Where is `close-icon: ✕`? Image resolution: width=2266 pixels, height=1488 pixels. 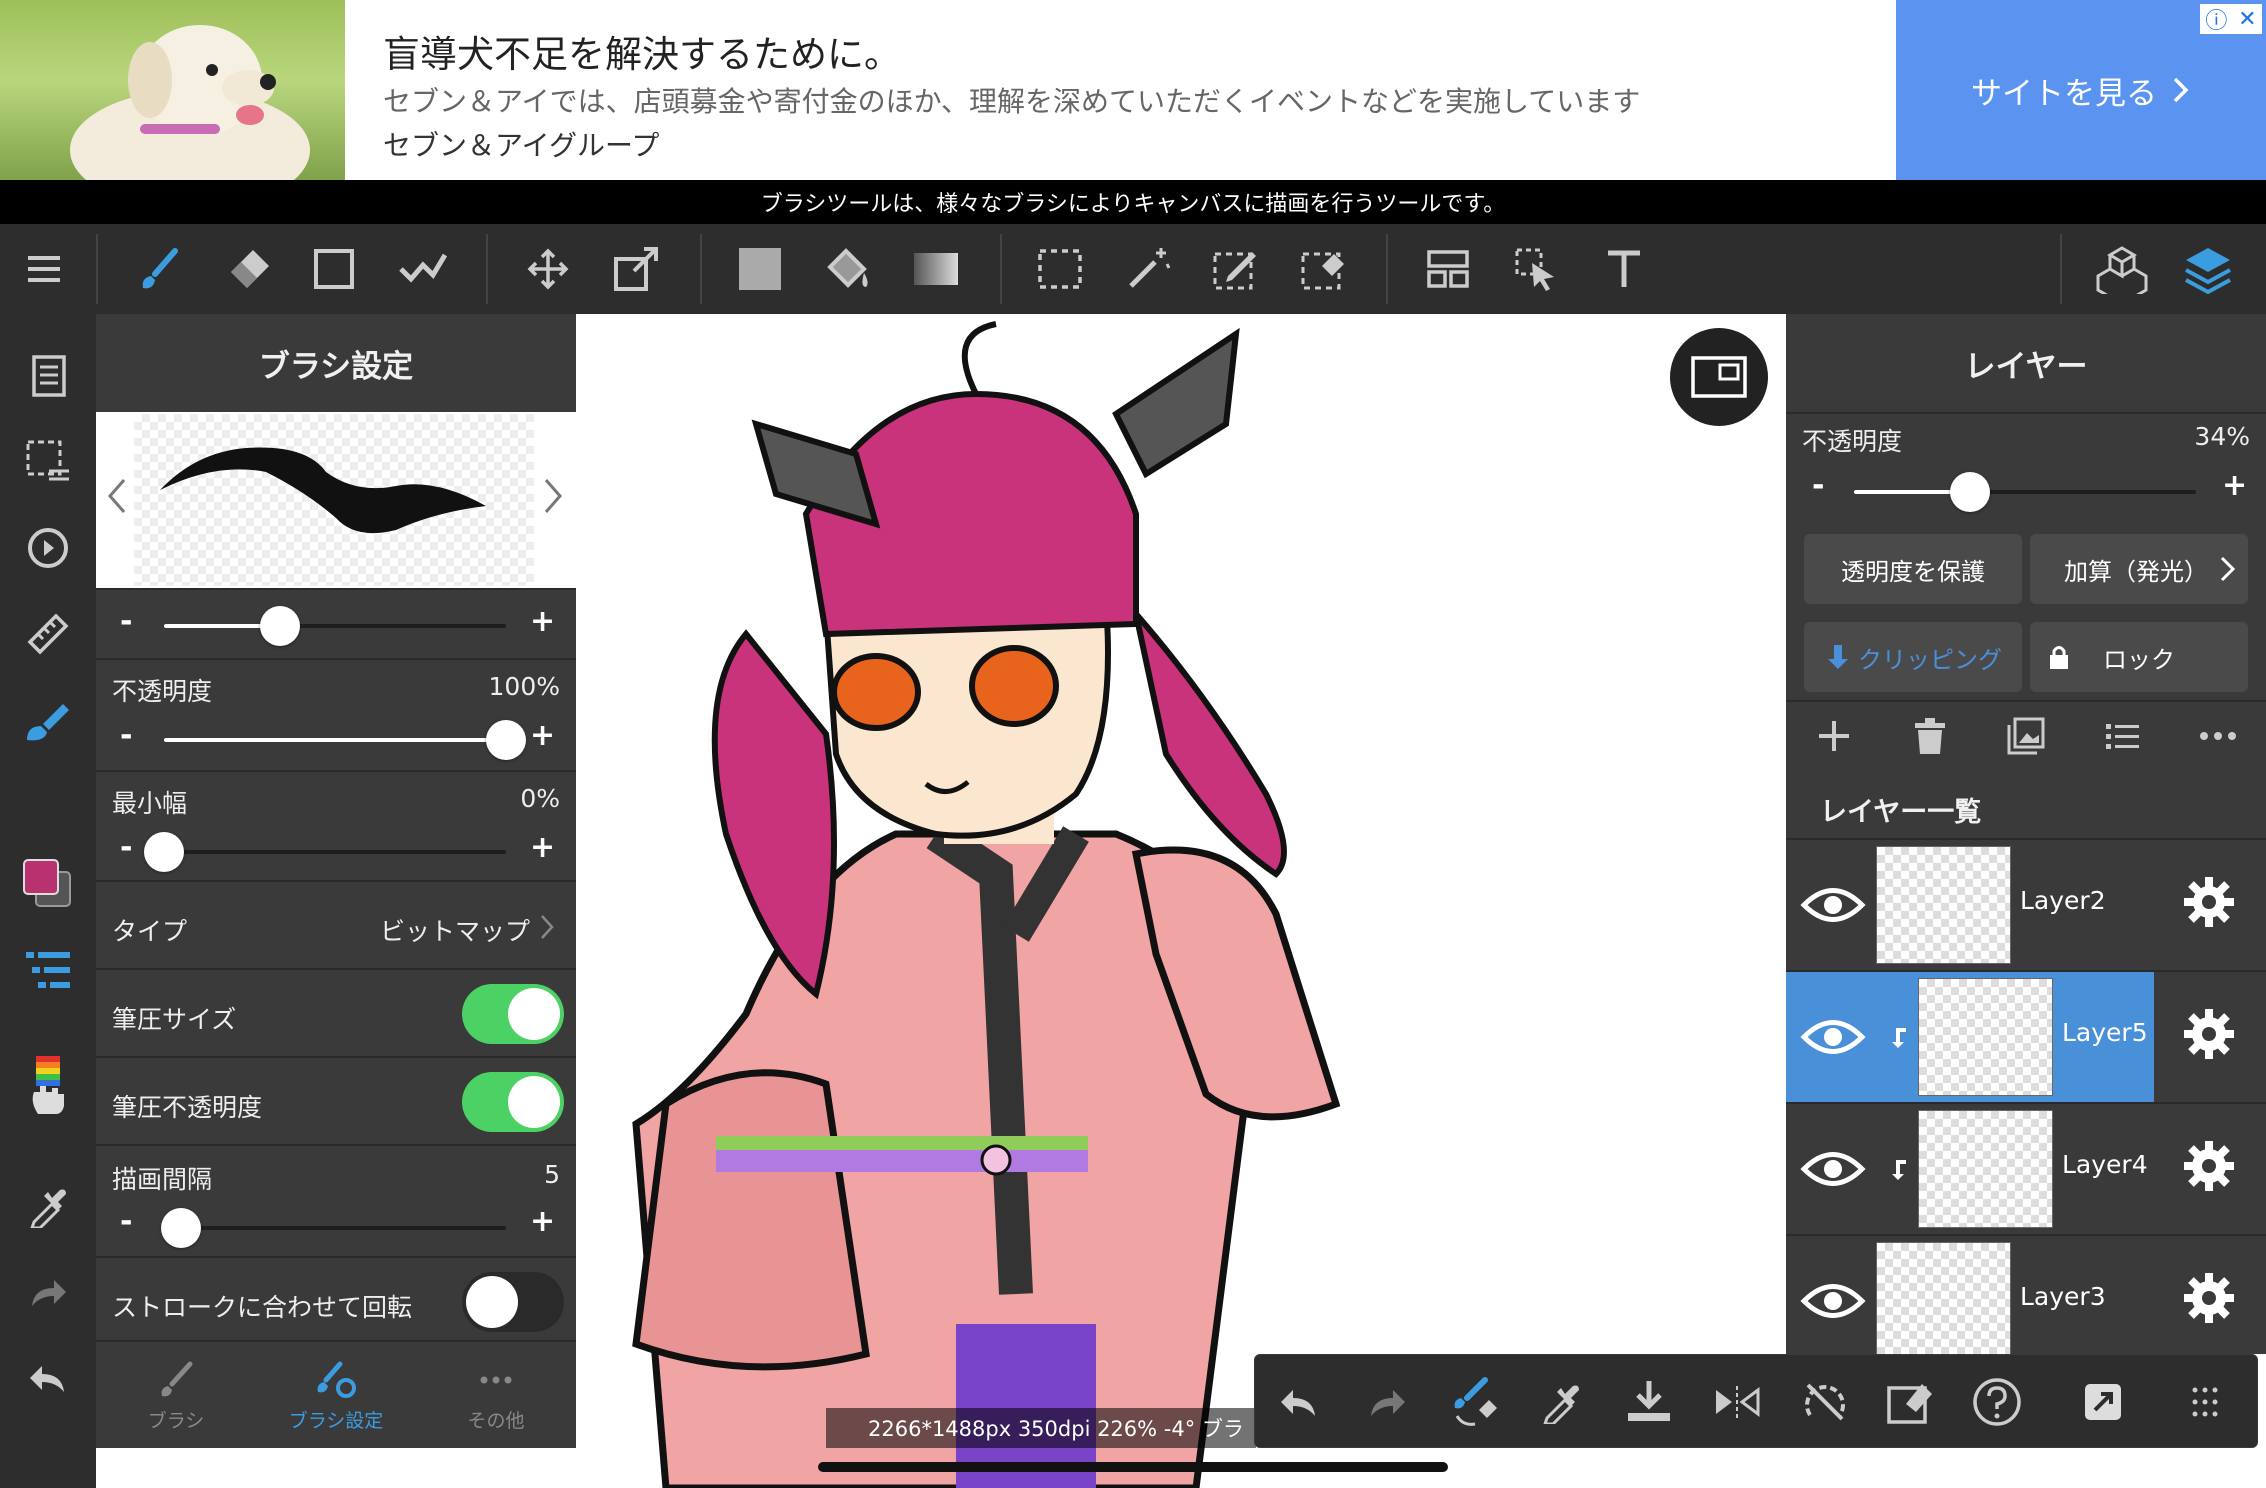 close-icon: ✕ is located at coordinates (2247, 19).